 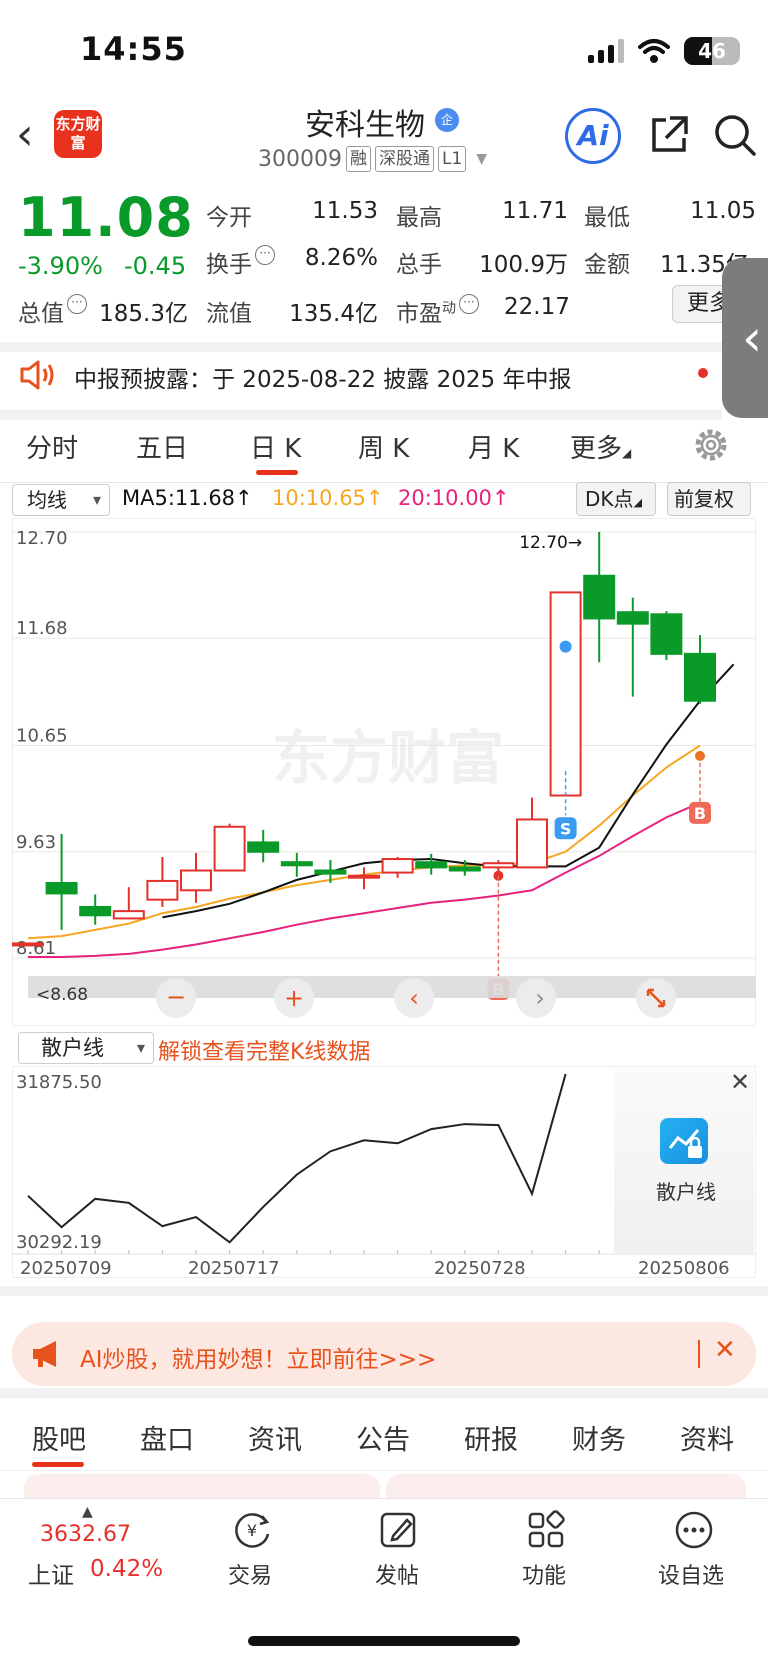 What do you see at coordinates (383, 1437) in the screenshot?
I see `tab-announcements: 公告` at bounding box center [383, 1437].